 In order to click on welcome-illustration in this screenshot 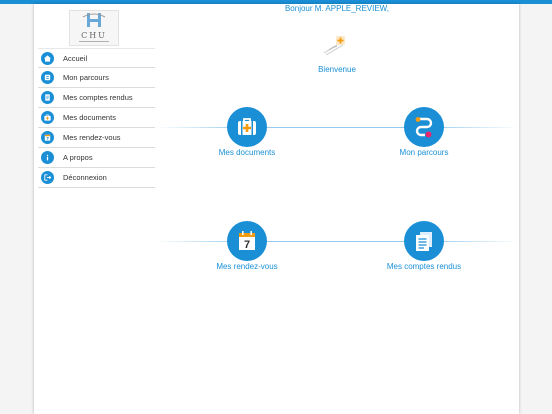, I will do `click(334, 46)`.